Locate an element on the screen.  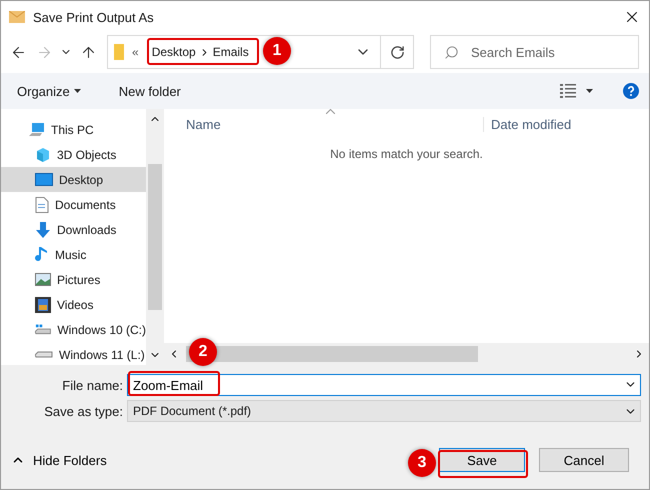
organize-button: Organize is located at coordinates (49, 91).